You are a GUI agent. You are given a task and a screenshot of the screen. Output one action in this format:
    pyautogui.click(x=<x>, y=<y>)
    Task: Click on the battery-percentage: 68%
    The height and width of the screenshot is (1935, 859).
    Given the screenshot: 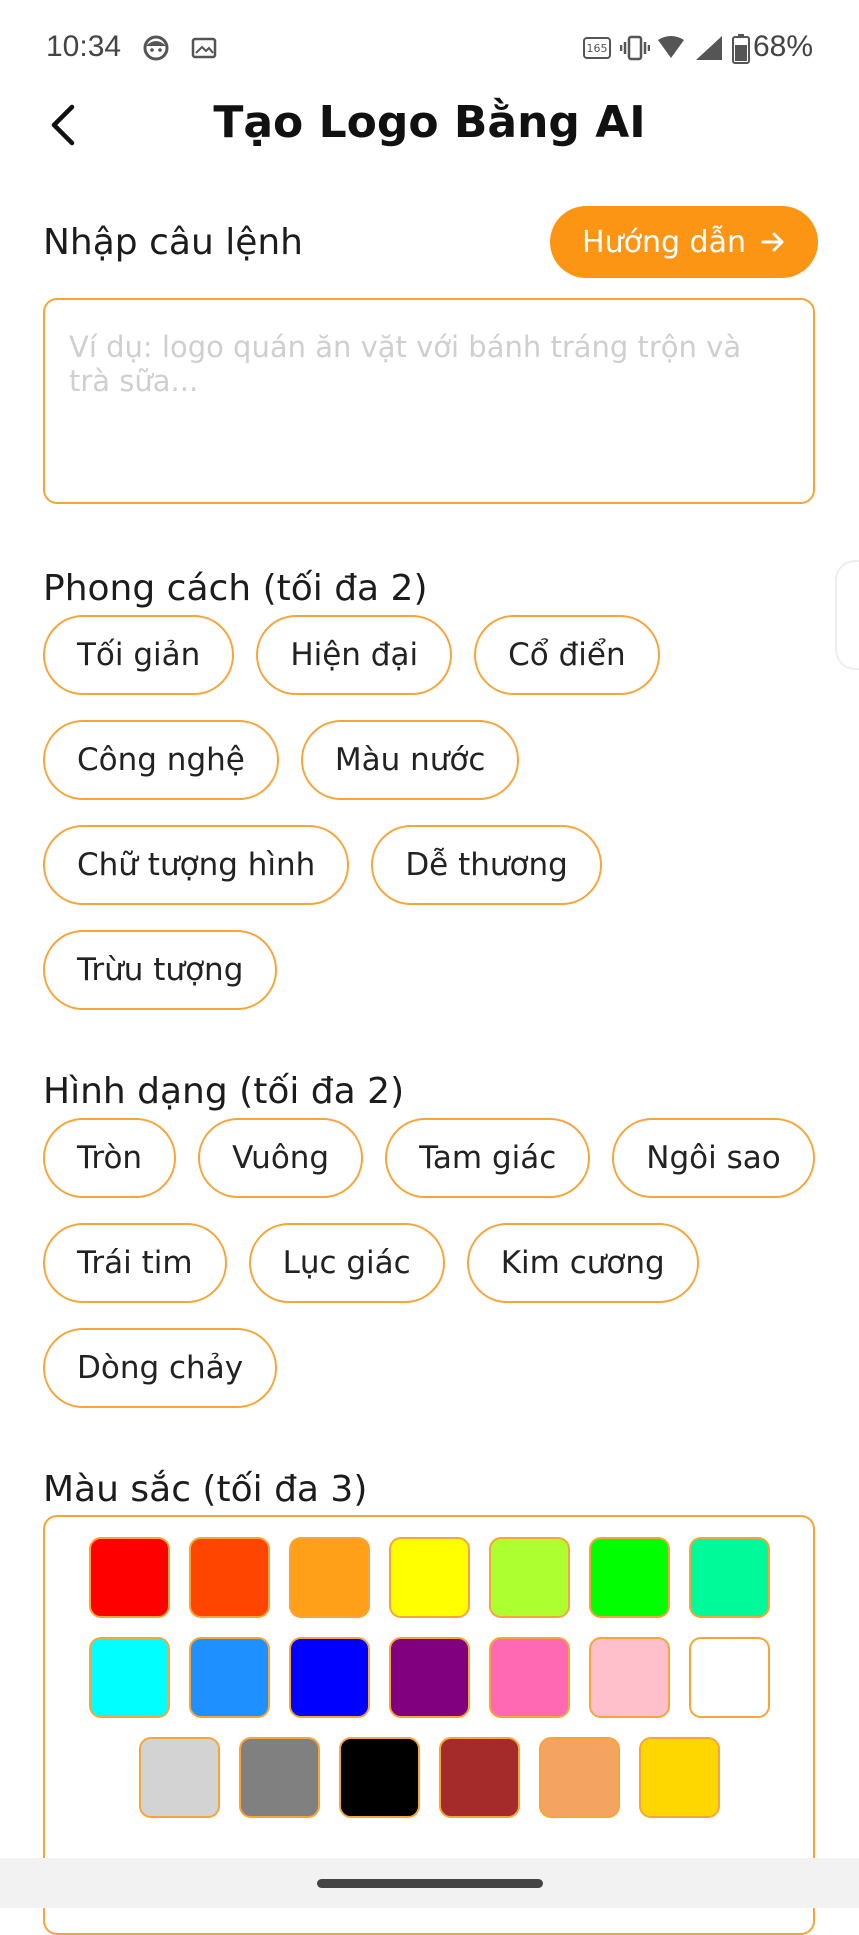 What is the action you would take?
    pyautogui.click(x=782, y=46)
    